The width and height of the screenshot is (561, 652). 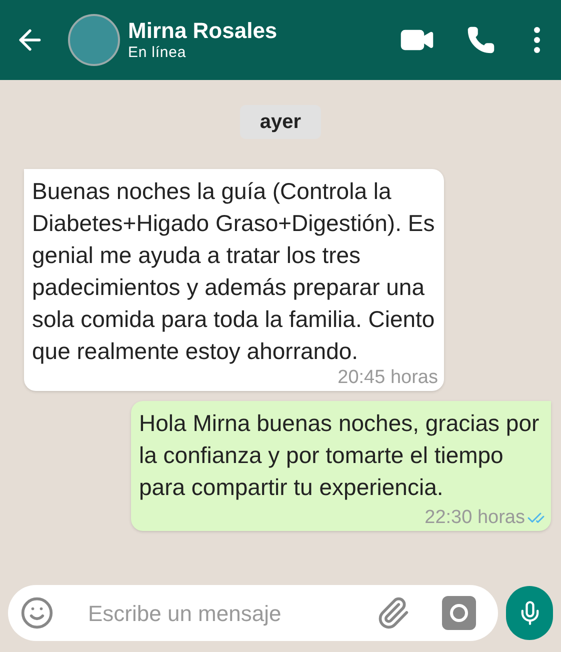 I want to click on message-text: Hola Mirna buenas noches, gracias por la confianza y por tomarte el tiempo para compartir tu experiencia., so click(x=339, y=455).